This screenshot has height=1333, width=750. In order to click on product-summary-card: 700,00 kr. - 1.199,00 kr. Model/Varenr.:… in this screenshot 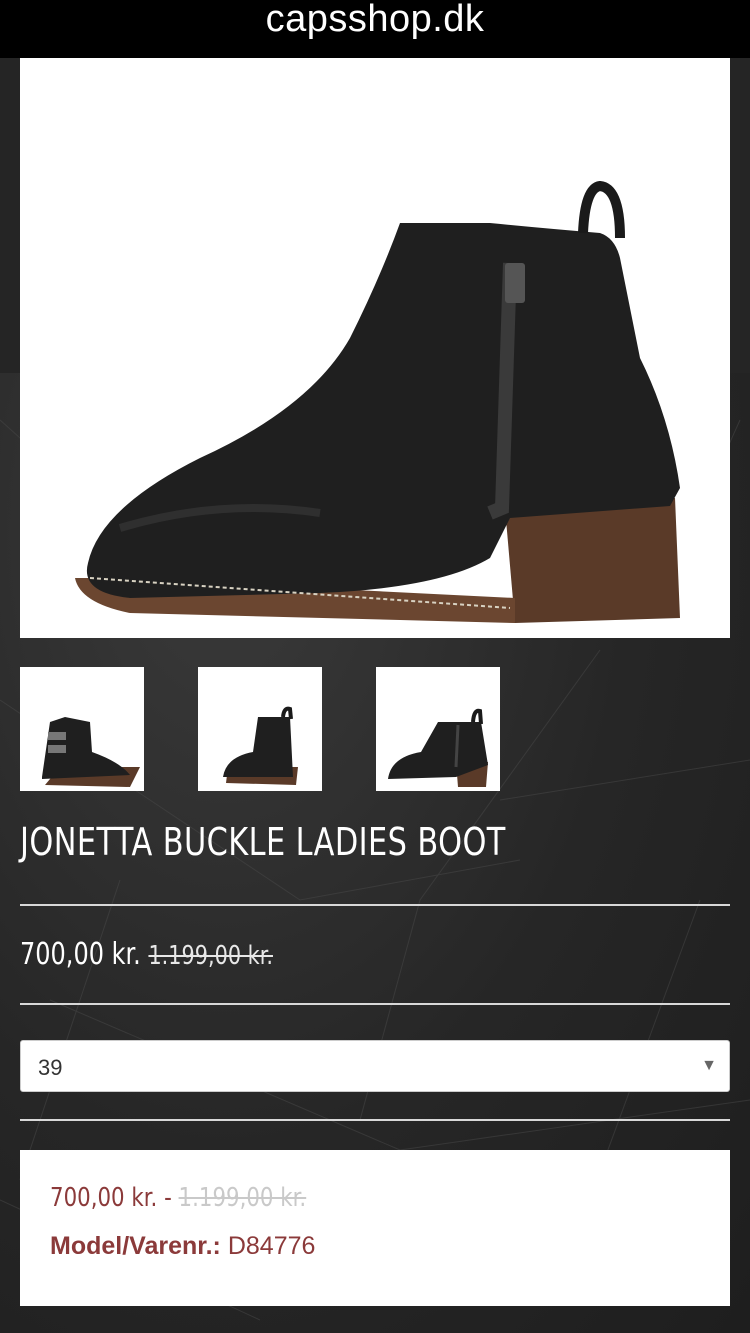, I will do `click(375, 1228)`.